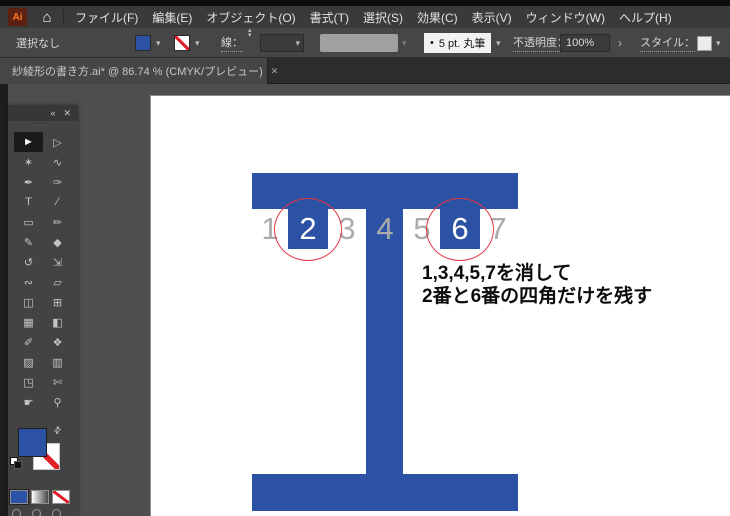 Image resolution: width=730 pixels, height=516 pixels. Describe the element at coordinates (182, 43) in the screenshot. I see `stroke-color-swatch` at that location.